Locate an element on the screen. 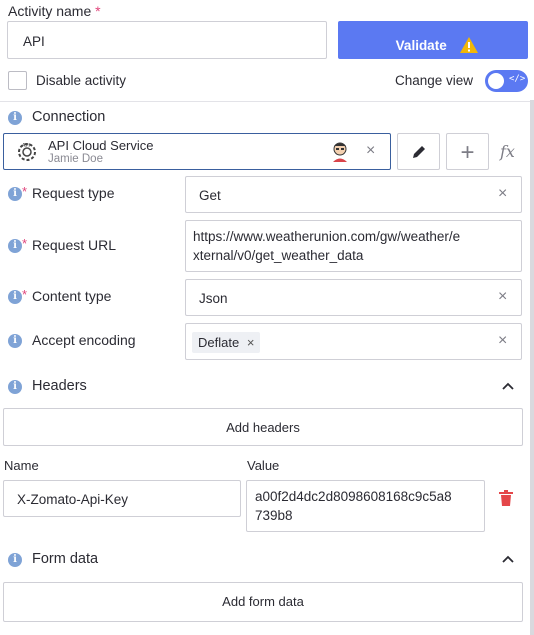  accept-encoding-label: Accept encoding is located at coordinates (84, 340).